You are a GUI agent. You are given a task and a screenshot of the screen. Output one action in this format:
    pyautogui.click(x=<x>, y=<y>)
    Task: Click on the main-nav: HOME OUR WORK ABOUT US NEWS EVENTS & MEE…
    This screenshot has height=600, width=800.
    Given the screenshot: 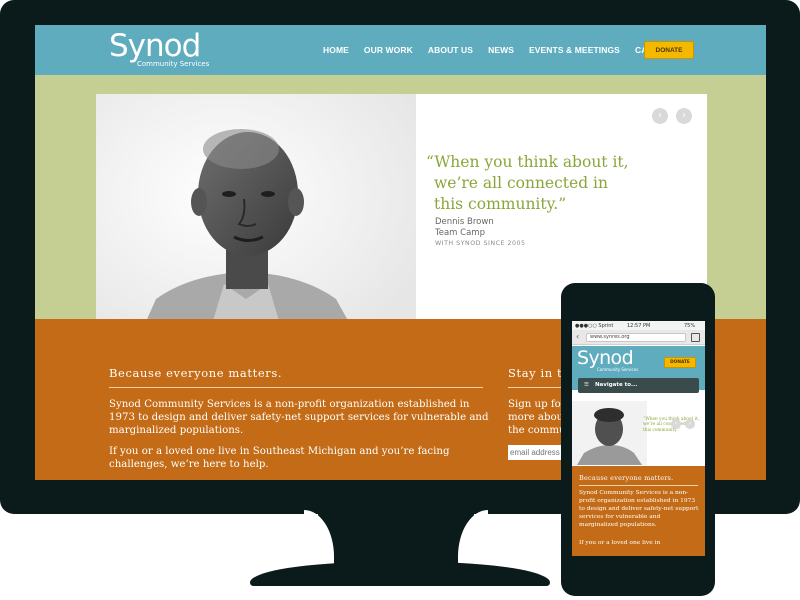 What is the action you would take?
    pyautogui.click(x=507, y=50)
    